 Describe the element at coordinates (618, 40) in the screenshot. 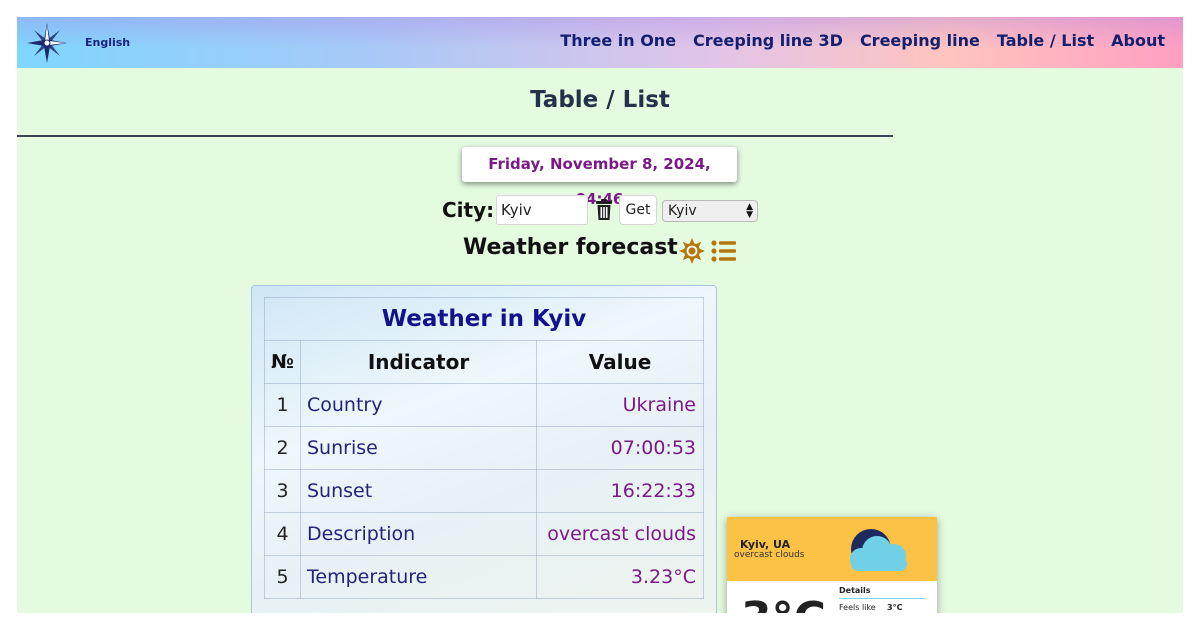

I see `nav-three-in-one: Three in One` at that location.